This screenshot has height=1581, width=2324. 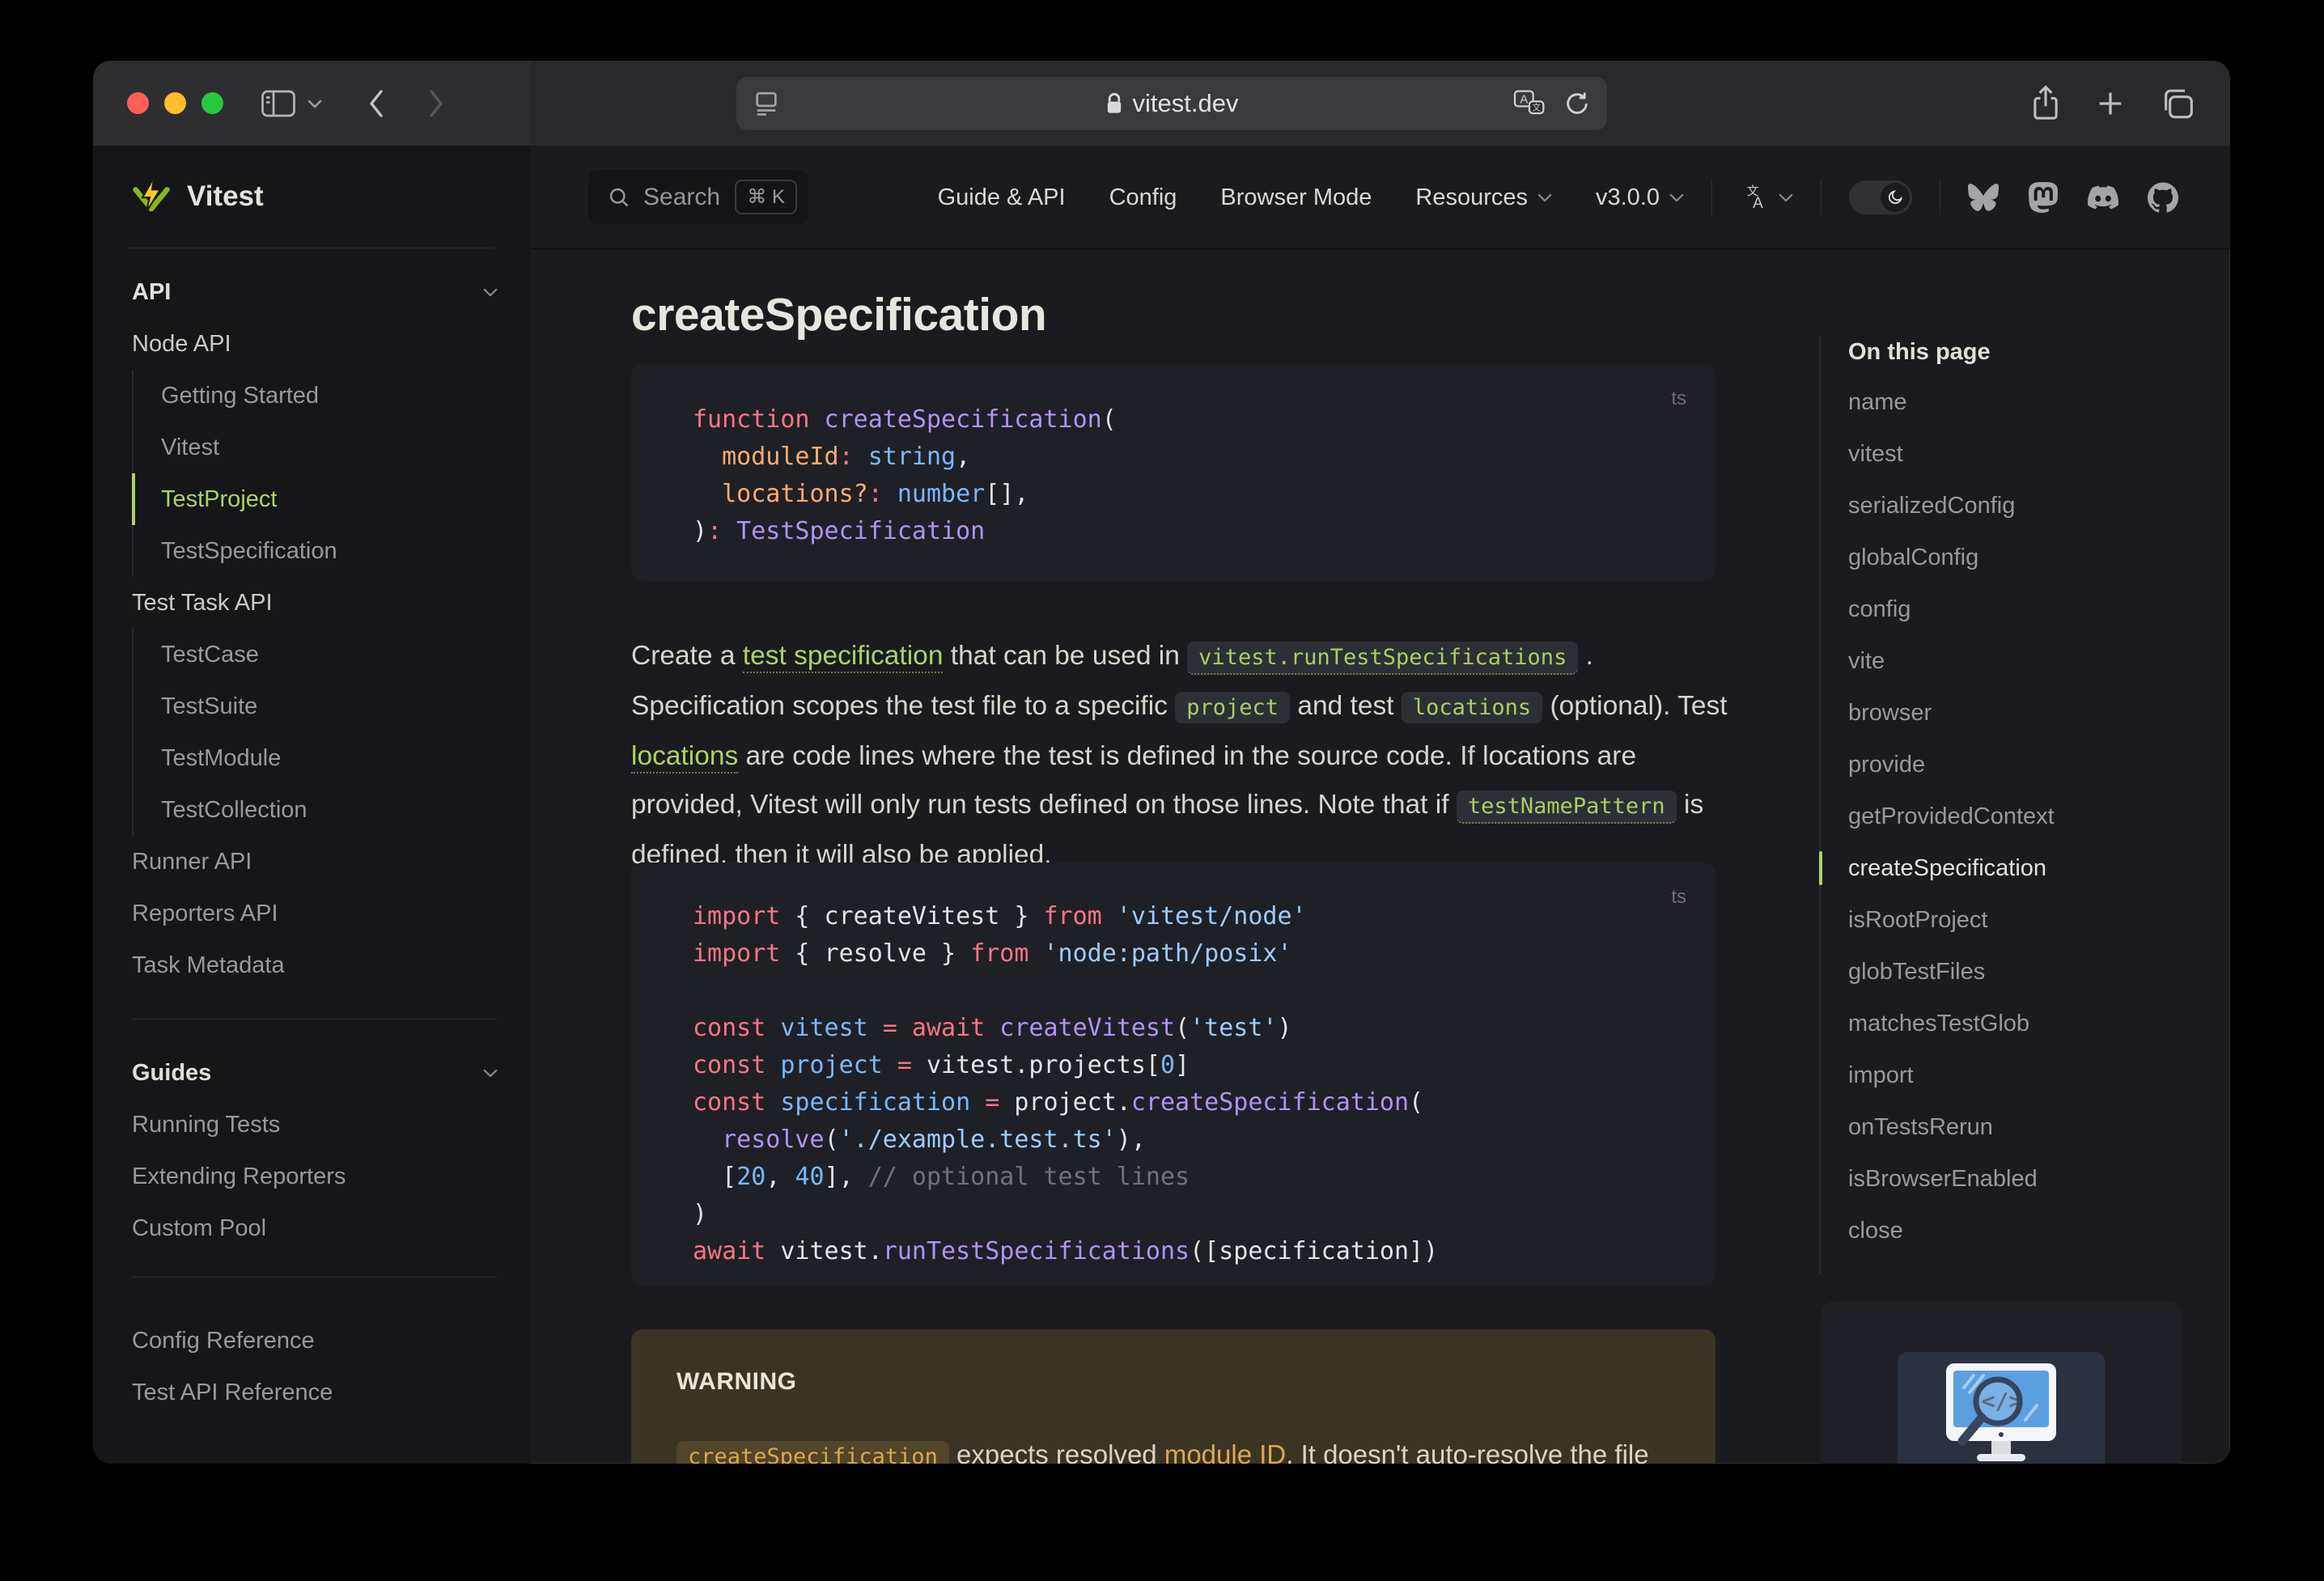 I want to click on sidebar-item-testproject: TestProject, so click(x=315, y=499).